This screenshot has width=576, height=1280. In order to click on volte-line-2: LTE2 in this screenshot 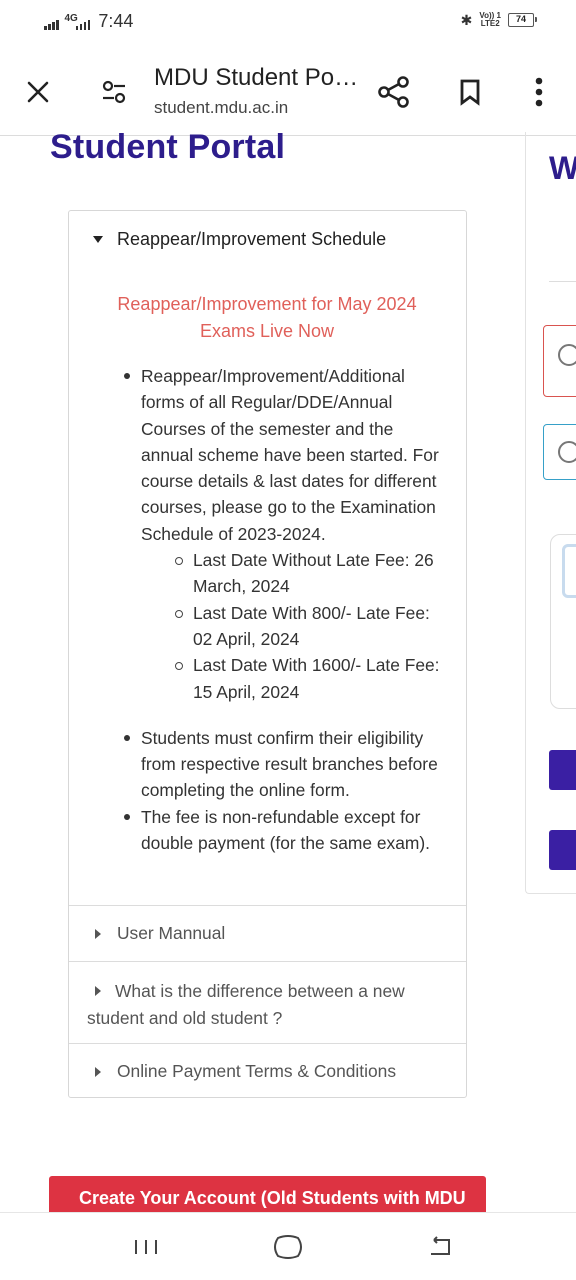, I will do `click(490, 23)`.